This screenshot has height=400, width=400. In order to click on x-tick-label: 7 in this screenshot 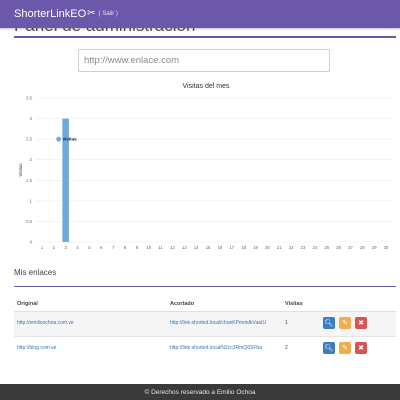, I will do `click(113, 247)`.